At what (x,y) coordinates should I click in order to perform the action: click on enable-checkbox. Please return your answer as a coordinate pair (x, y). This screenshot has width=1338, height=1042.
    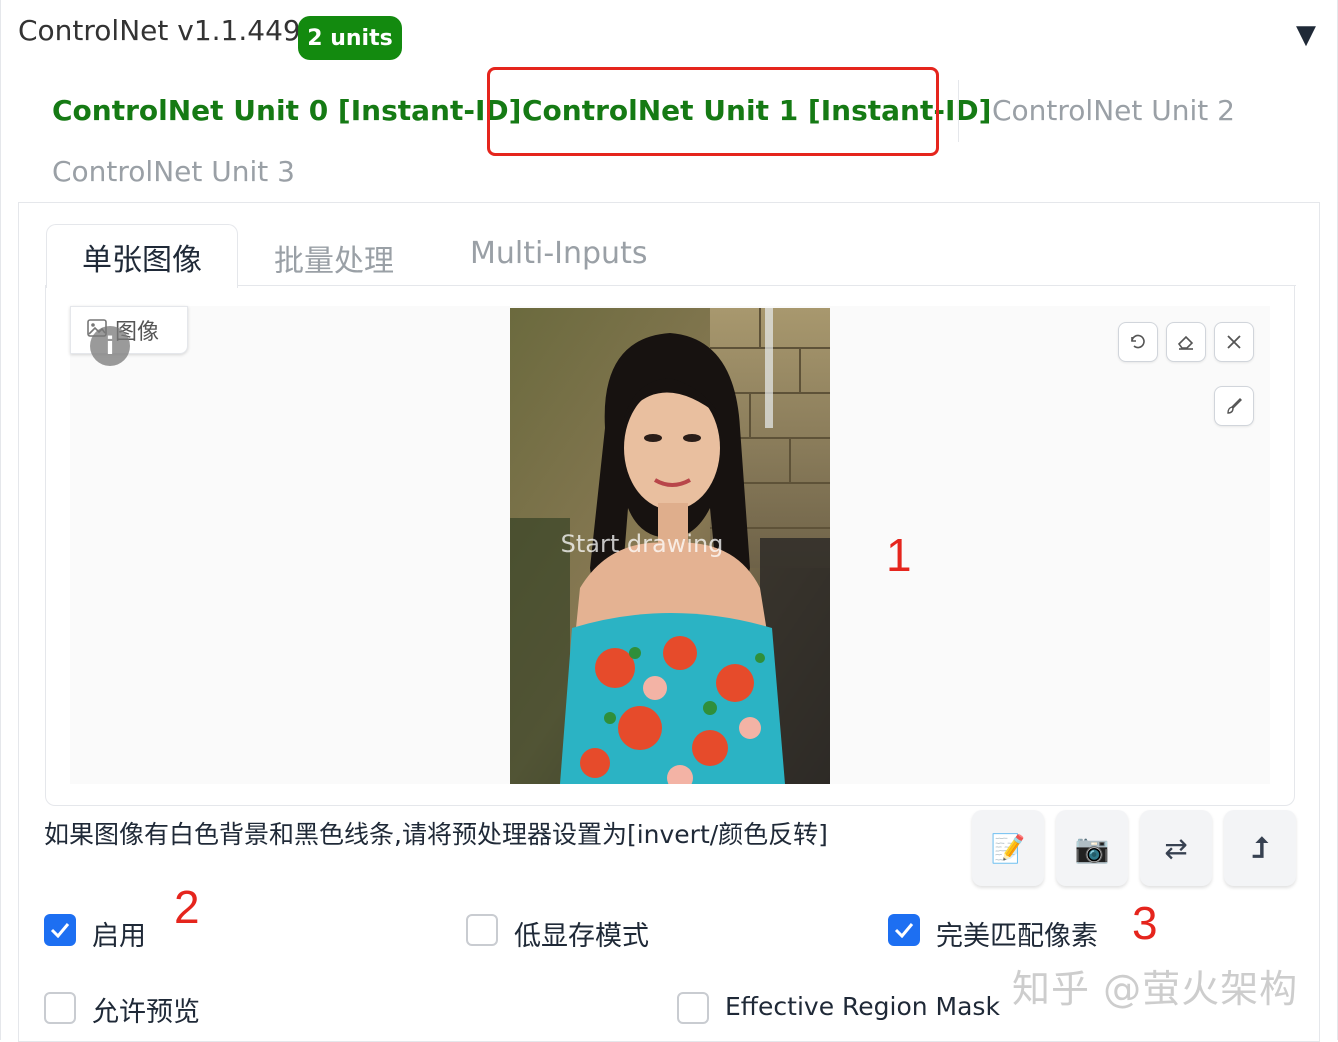
    Looking at the image, I should click on (60, 930).